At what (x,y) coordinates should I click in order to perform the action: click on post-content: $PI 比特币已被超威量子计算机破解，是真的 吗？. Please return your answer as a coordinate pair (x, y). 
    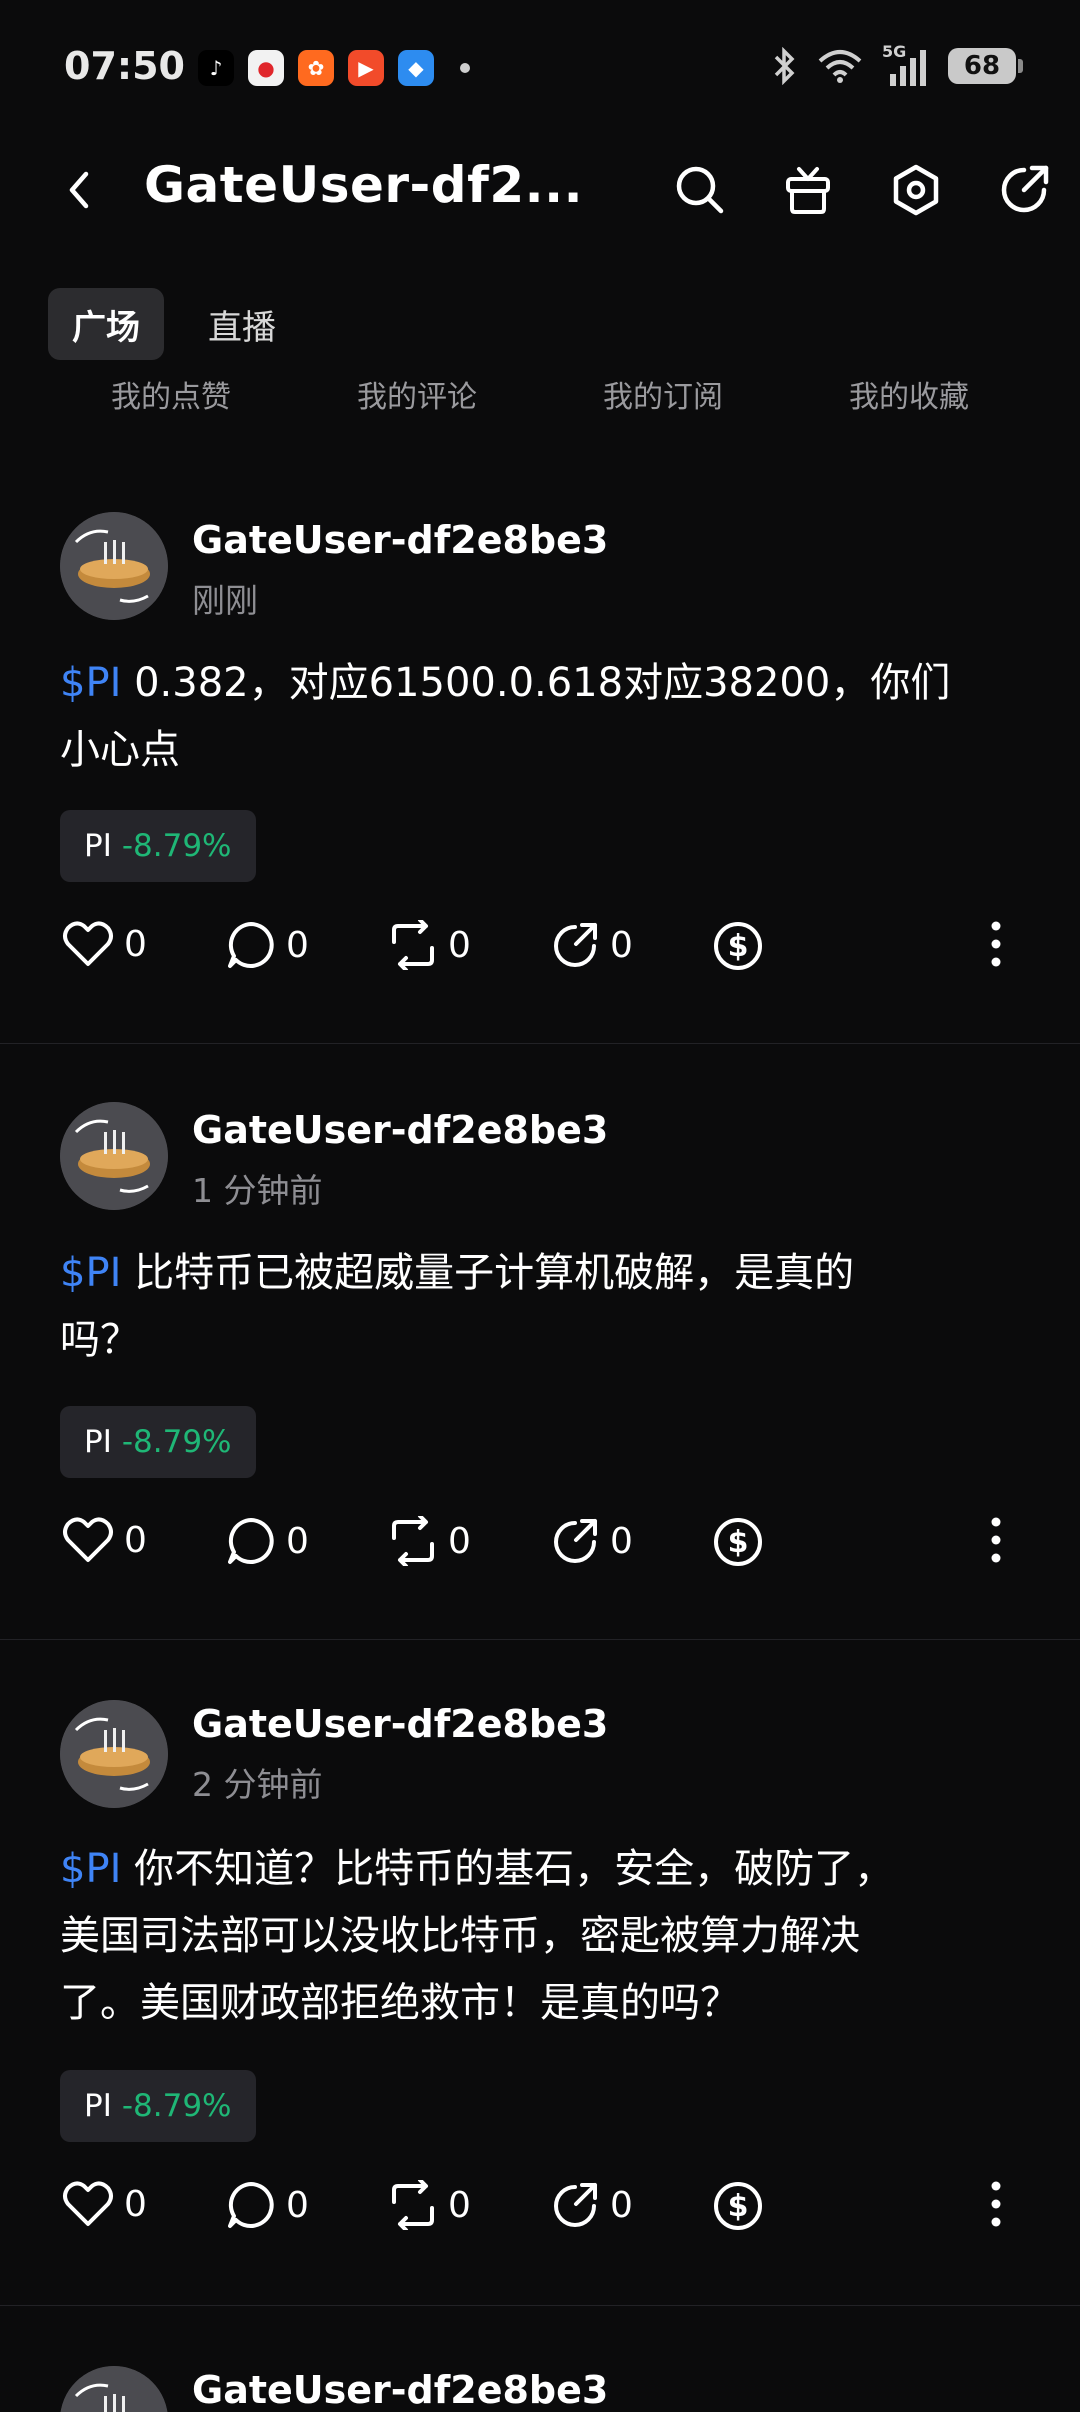
    Looking at the image, I should click on (540, 1307).